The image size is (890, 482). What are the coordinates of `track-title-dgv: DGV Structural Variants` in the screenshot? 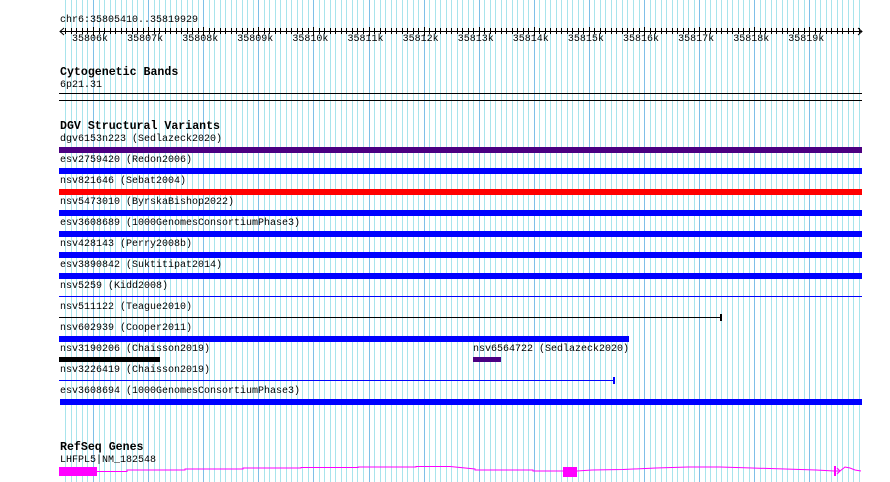 It's located at (140, 126).